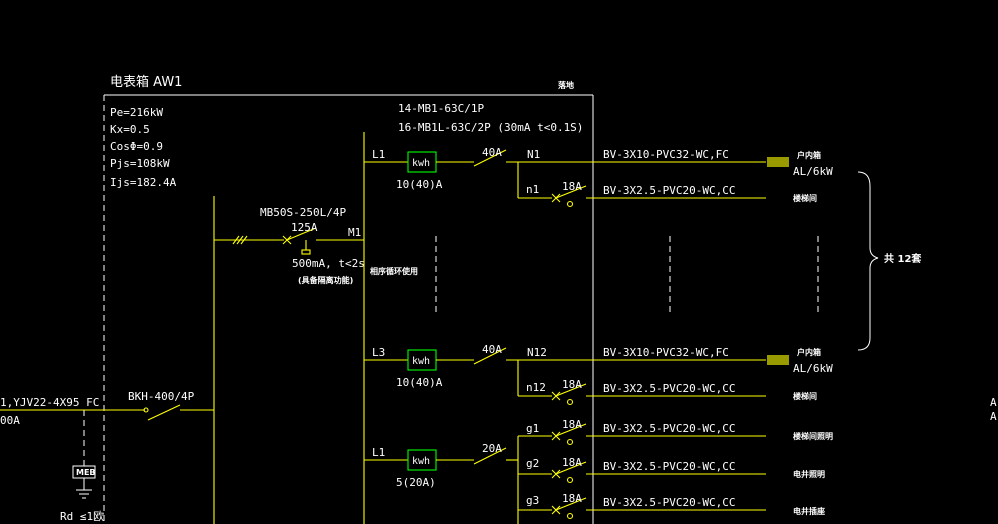 The width and height of the screenshot is (998, 524). I want to click on param-kx: Kx=0.5, so click(130, 129).